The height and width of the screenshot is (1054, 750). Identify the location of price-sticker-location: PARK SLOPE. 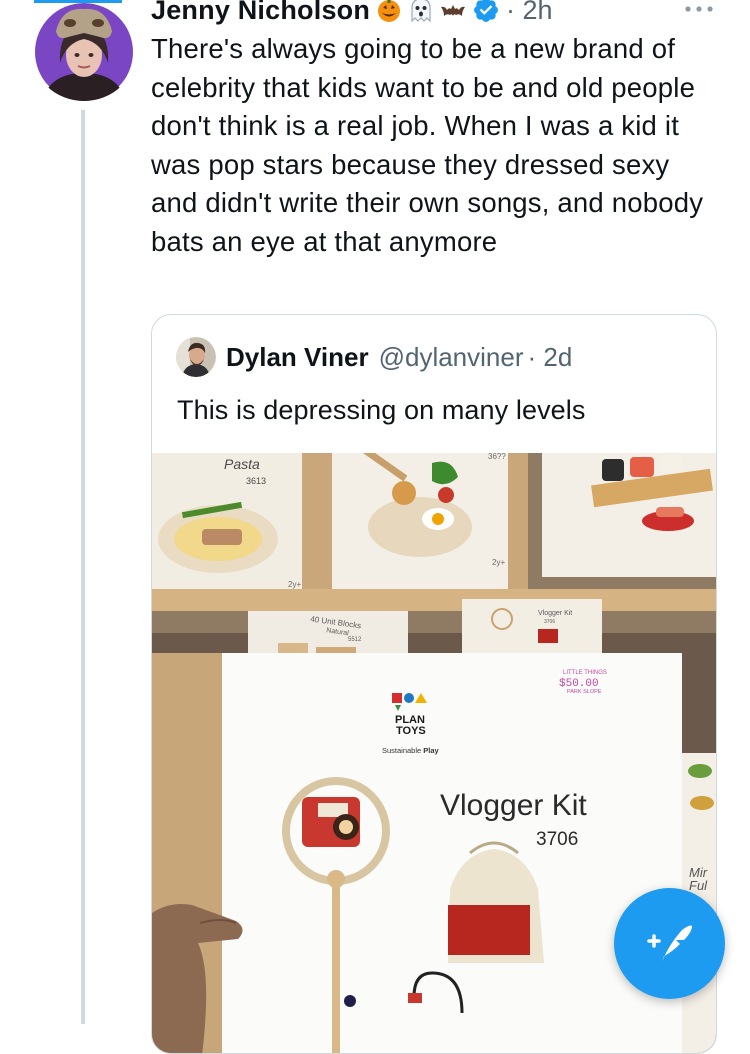
(584, 692).